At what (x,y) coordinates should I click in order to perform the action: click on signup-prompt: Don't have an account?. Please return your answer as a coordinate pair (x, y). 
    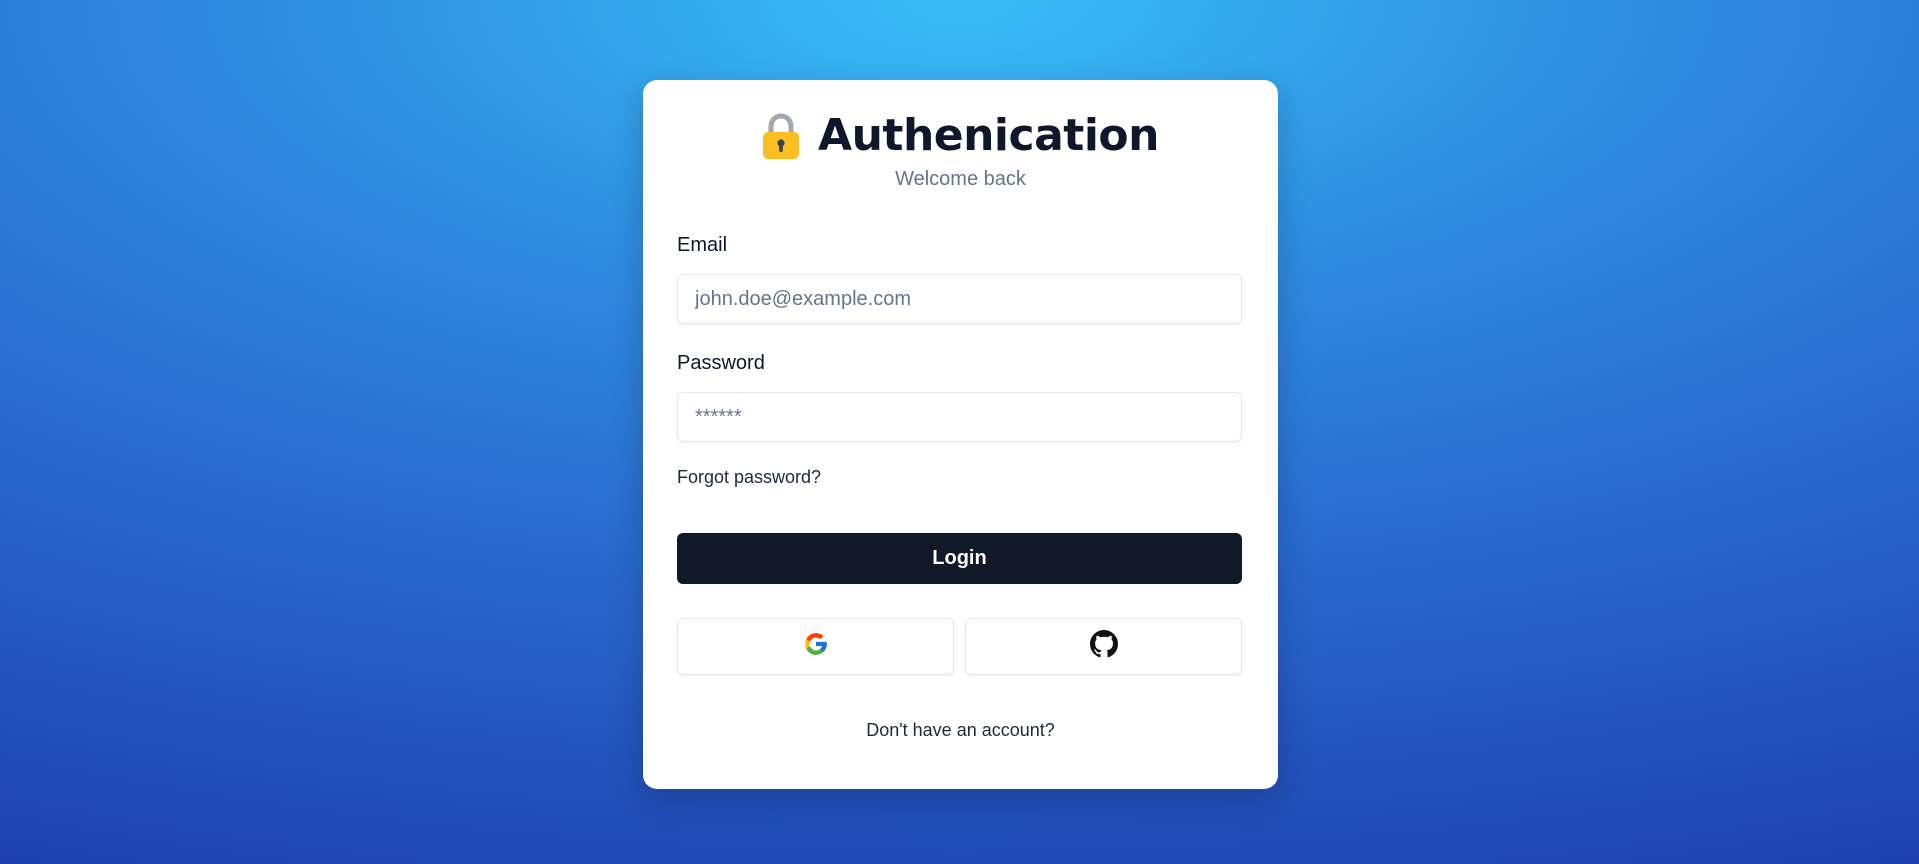
    Looking at the image, I should click on (960, 730).